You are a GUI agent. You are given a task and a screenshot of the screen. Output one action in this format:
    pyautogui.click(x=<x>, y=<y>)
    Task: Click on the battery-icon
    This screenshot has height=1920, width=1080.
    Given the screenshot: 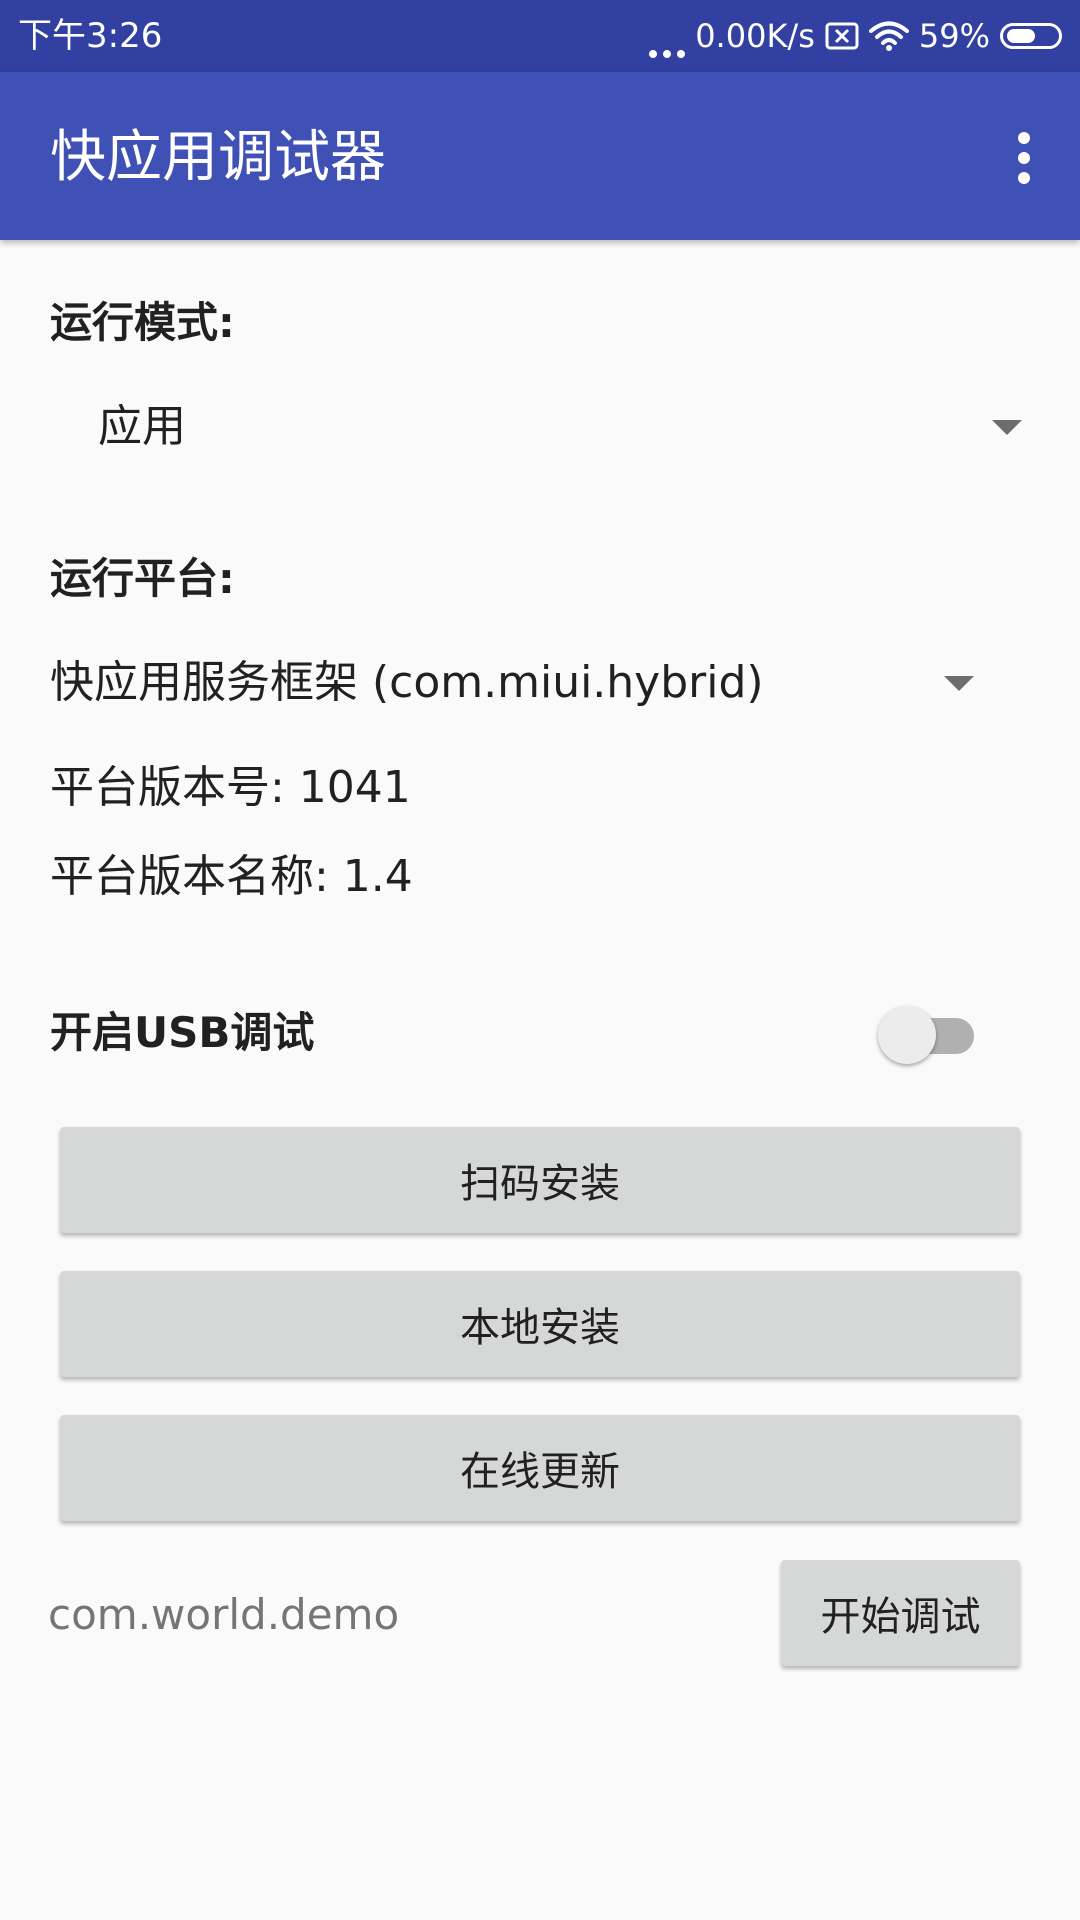 What is the action you would take?
    pyautogui.click(x=1031, y=36)
    